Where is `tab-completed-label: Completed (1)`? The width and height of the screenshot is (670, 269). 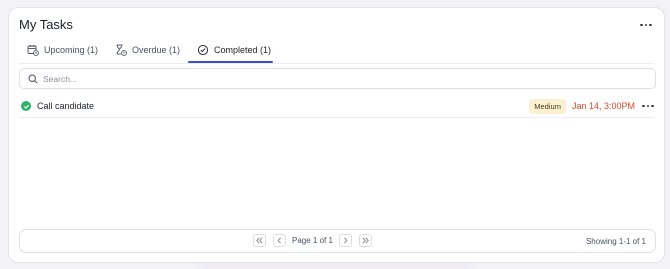 tab-completed-label: Completed (1) is located at coordinates (243, 50).